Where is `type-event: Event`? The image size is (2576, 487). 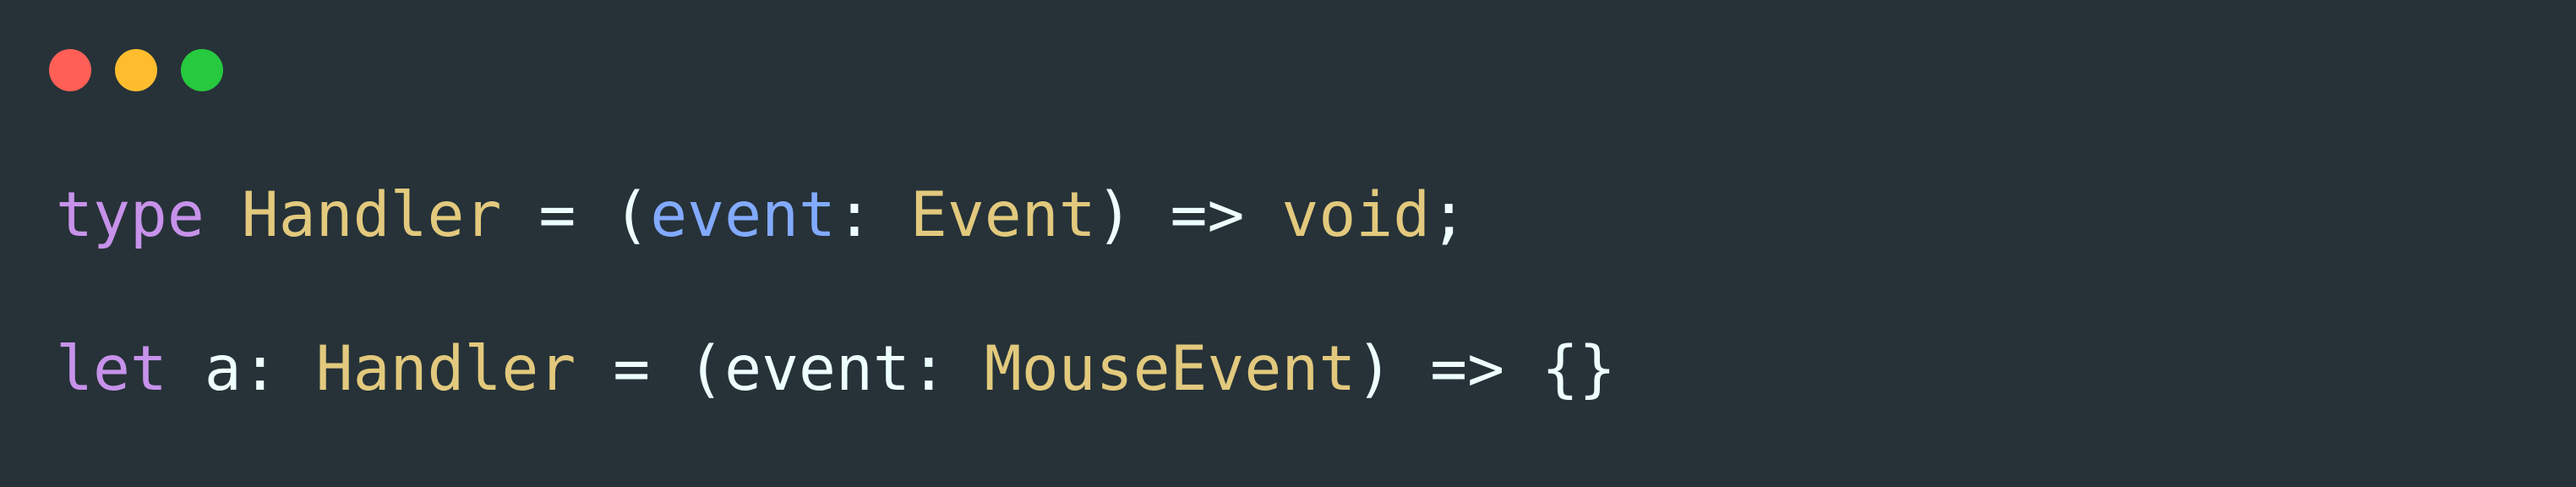
type-event: Event is located at coordinates (1002, 215).